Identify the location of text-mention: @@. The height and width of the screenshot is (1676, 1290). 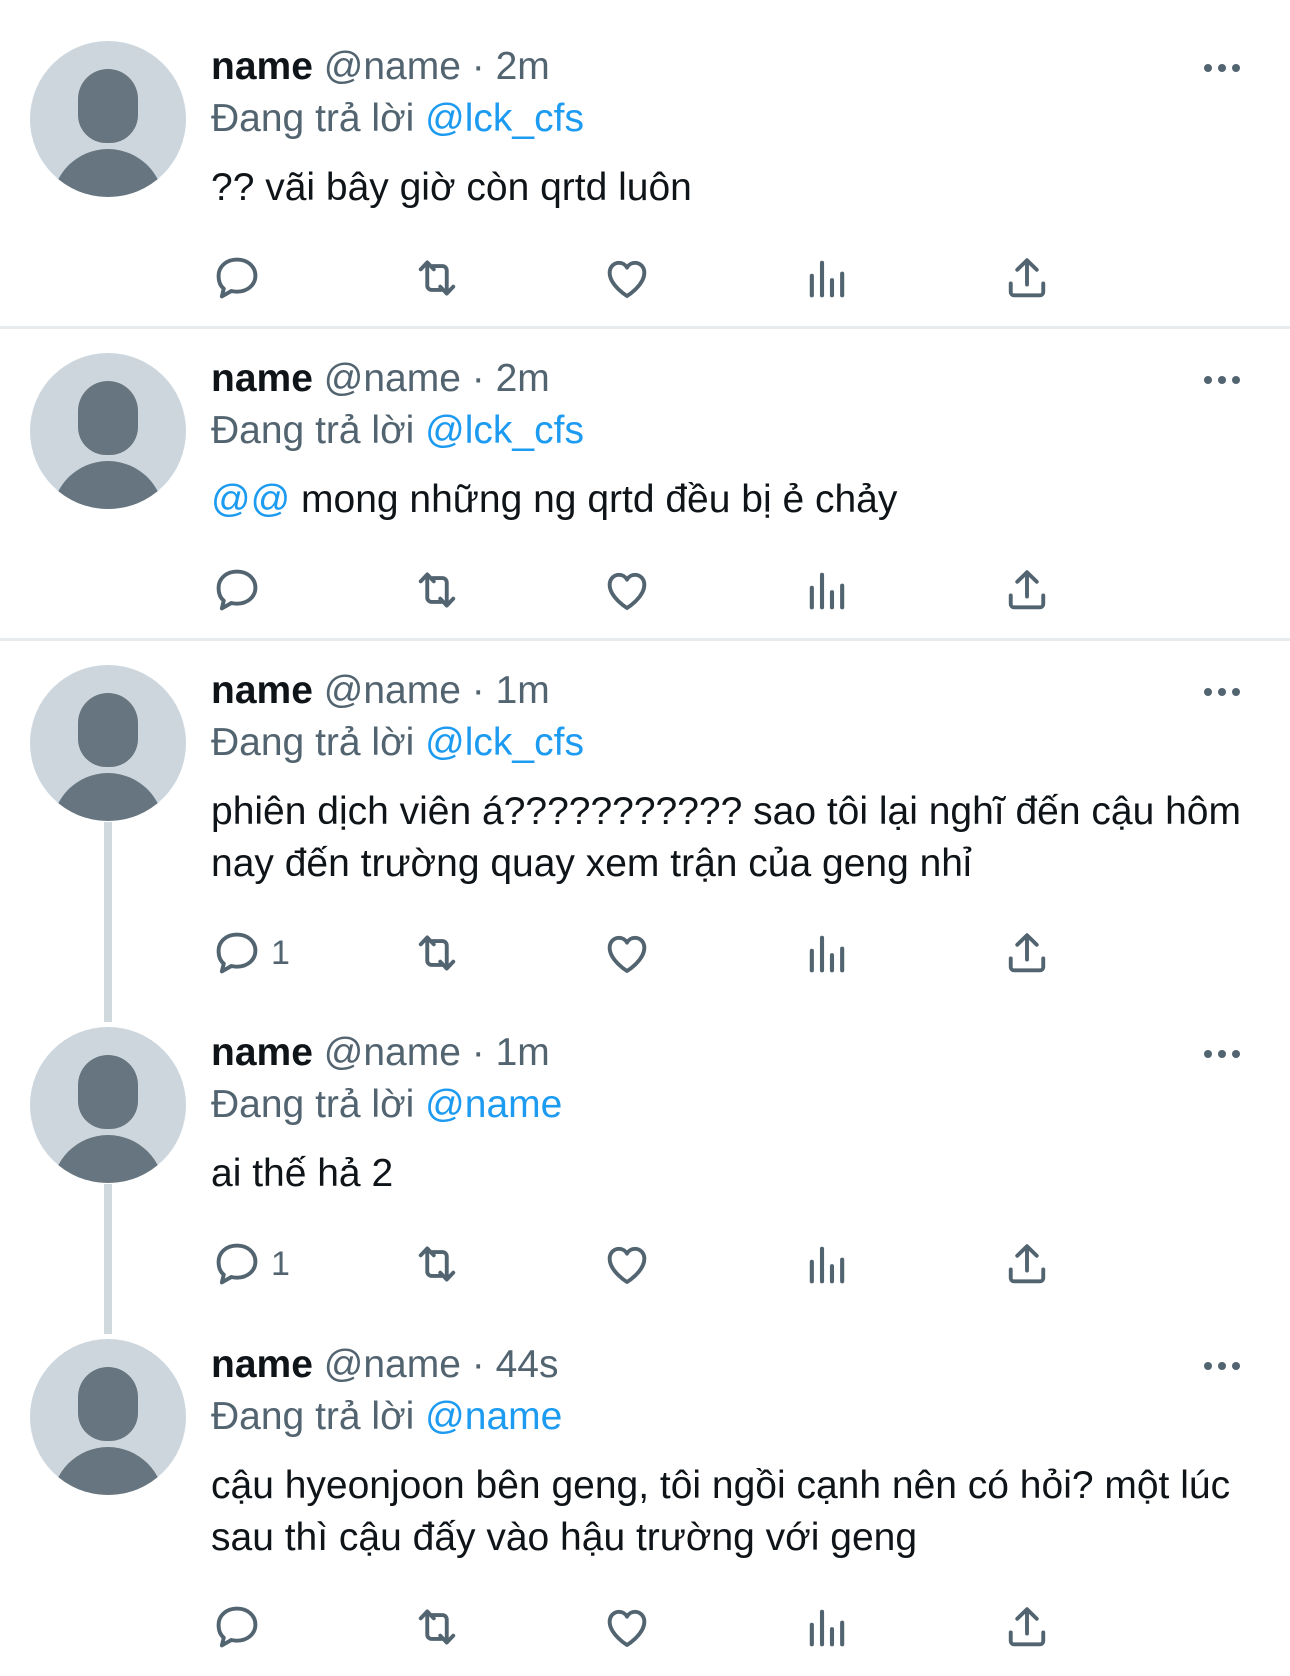
(250, 499).